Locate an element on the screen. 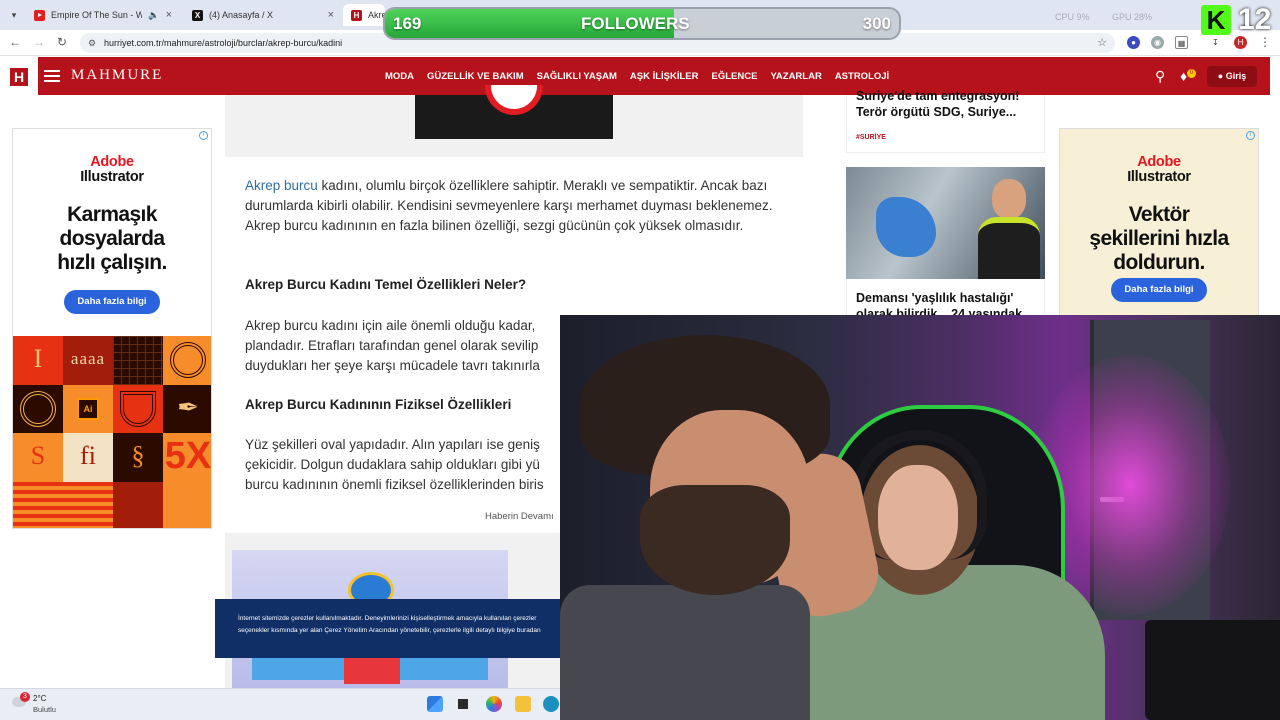 The height and width of the screenshot is (720, 1280). copilot-icon is located at coordinates (494, 704).